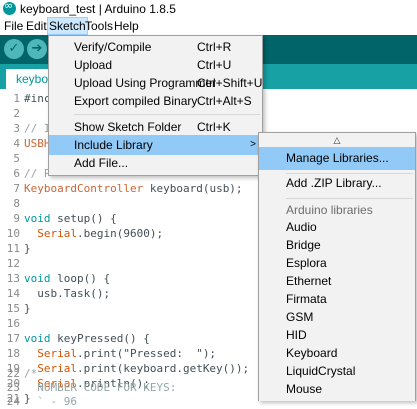 Image resolution: width=417 pixels, height=409 pixels. I want to click on menu-edit: Edit, so click(36, 26).